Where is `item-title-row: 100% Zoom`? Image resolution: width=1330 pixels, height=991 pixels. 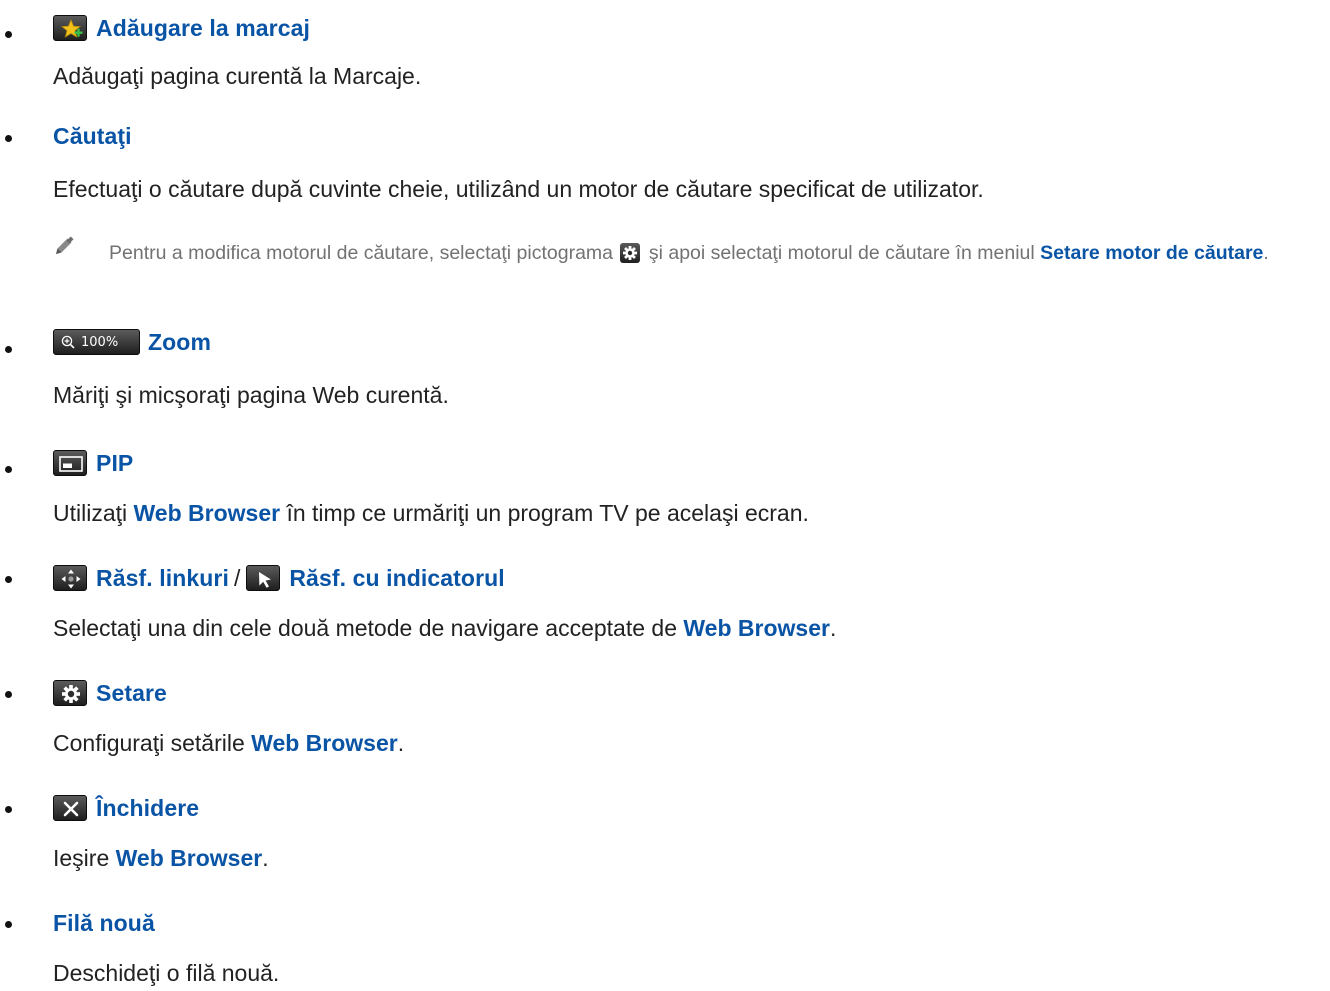 item-title-row: 100% Zoom is located at coordinates (132, 342).